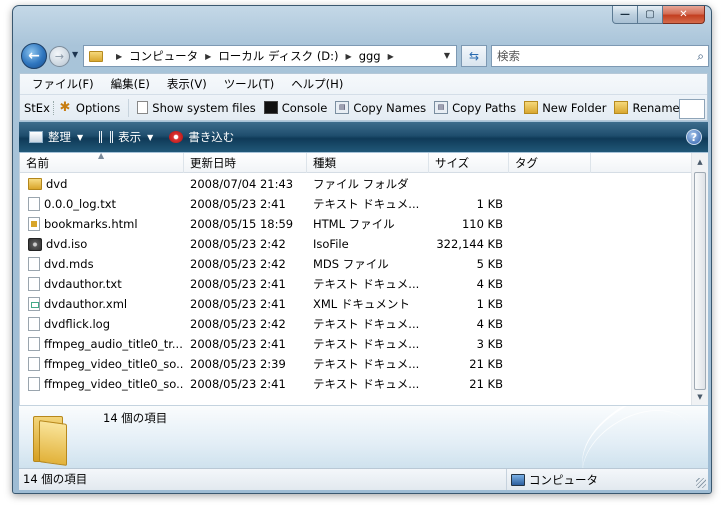 The width and height of the screenshot is (728, 510). I want to click on disc-image-icon, so click(35, 244).